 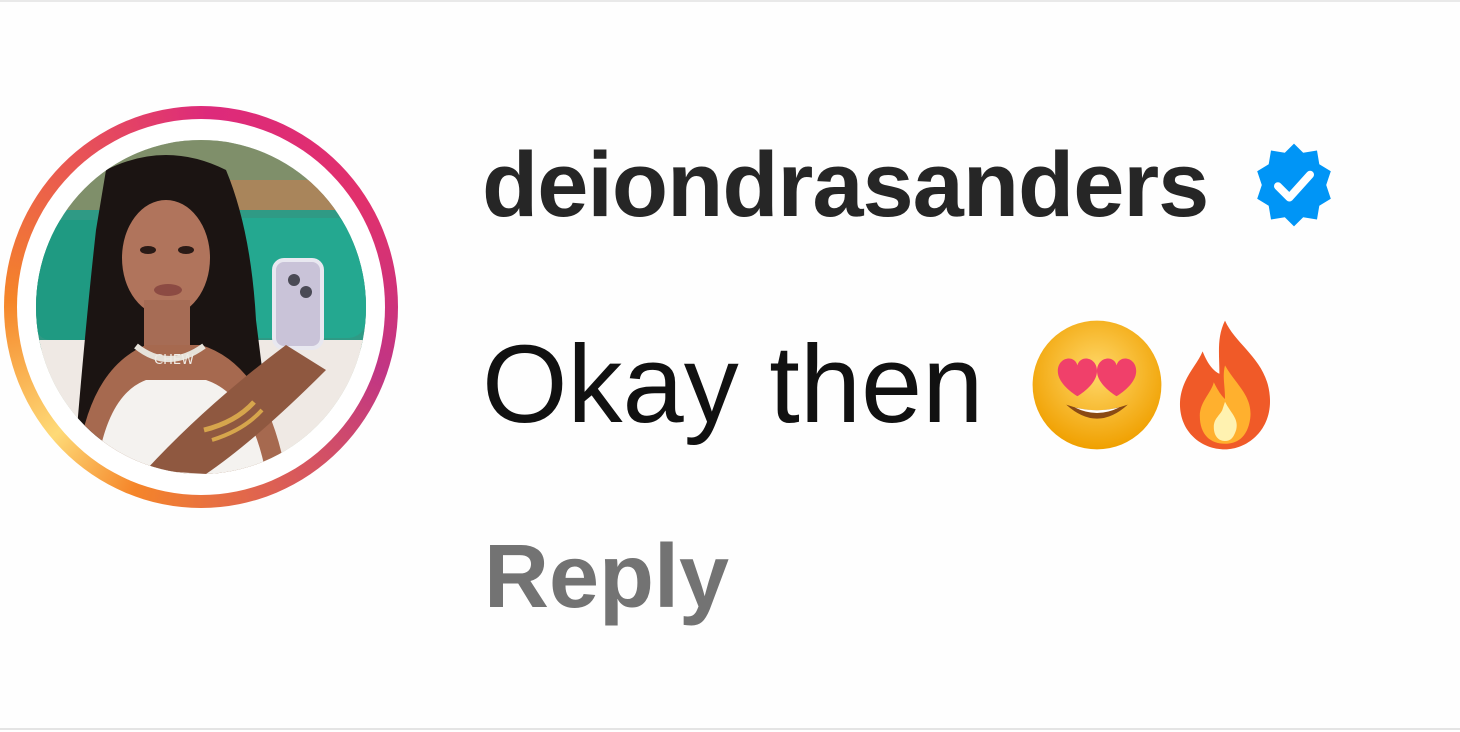 What do you see at coordinates (845, 185) in the screenshot?
I see `comment-username: deiondrasanders` at bounding box center [845, 185].